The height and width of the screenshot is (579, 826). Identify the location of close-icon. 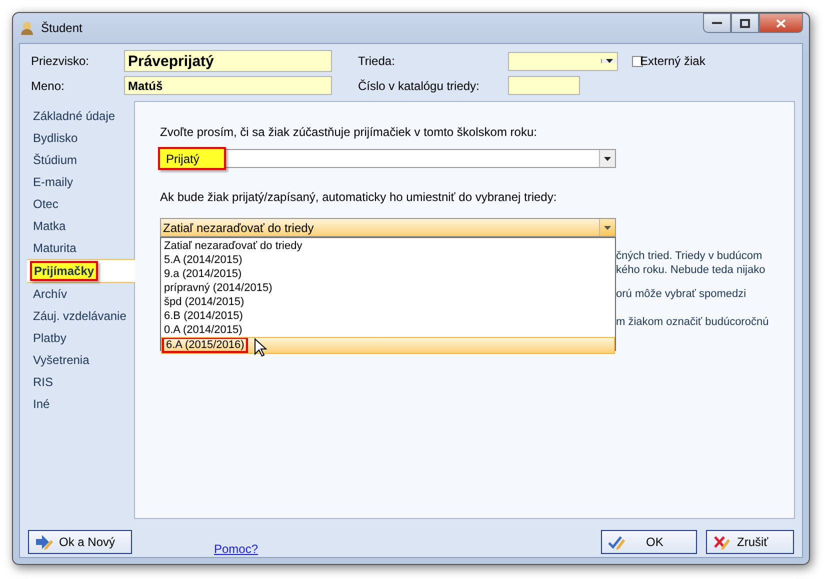
(781, 23).